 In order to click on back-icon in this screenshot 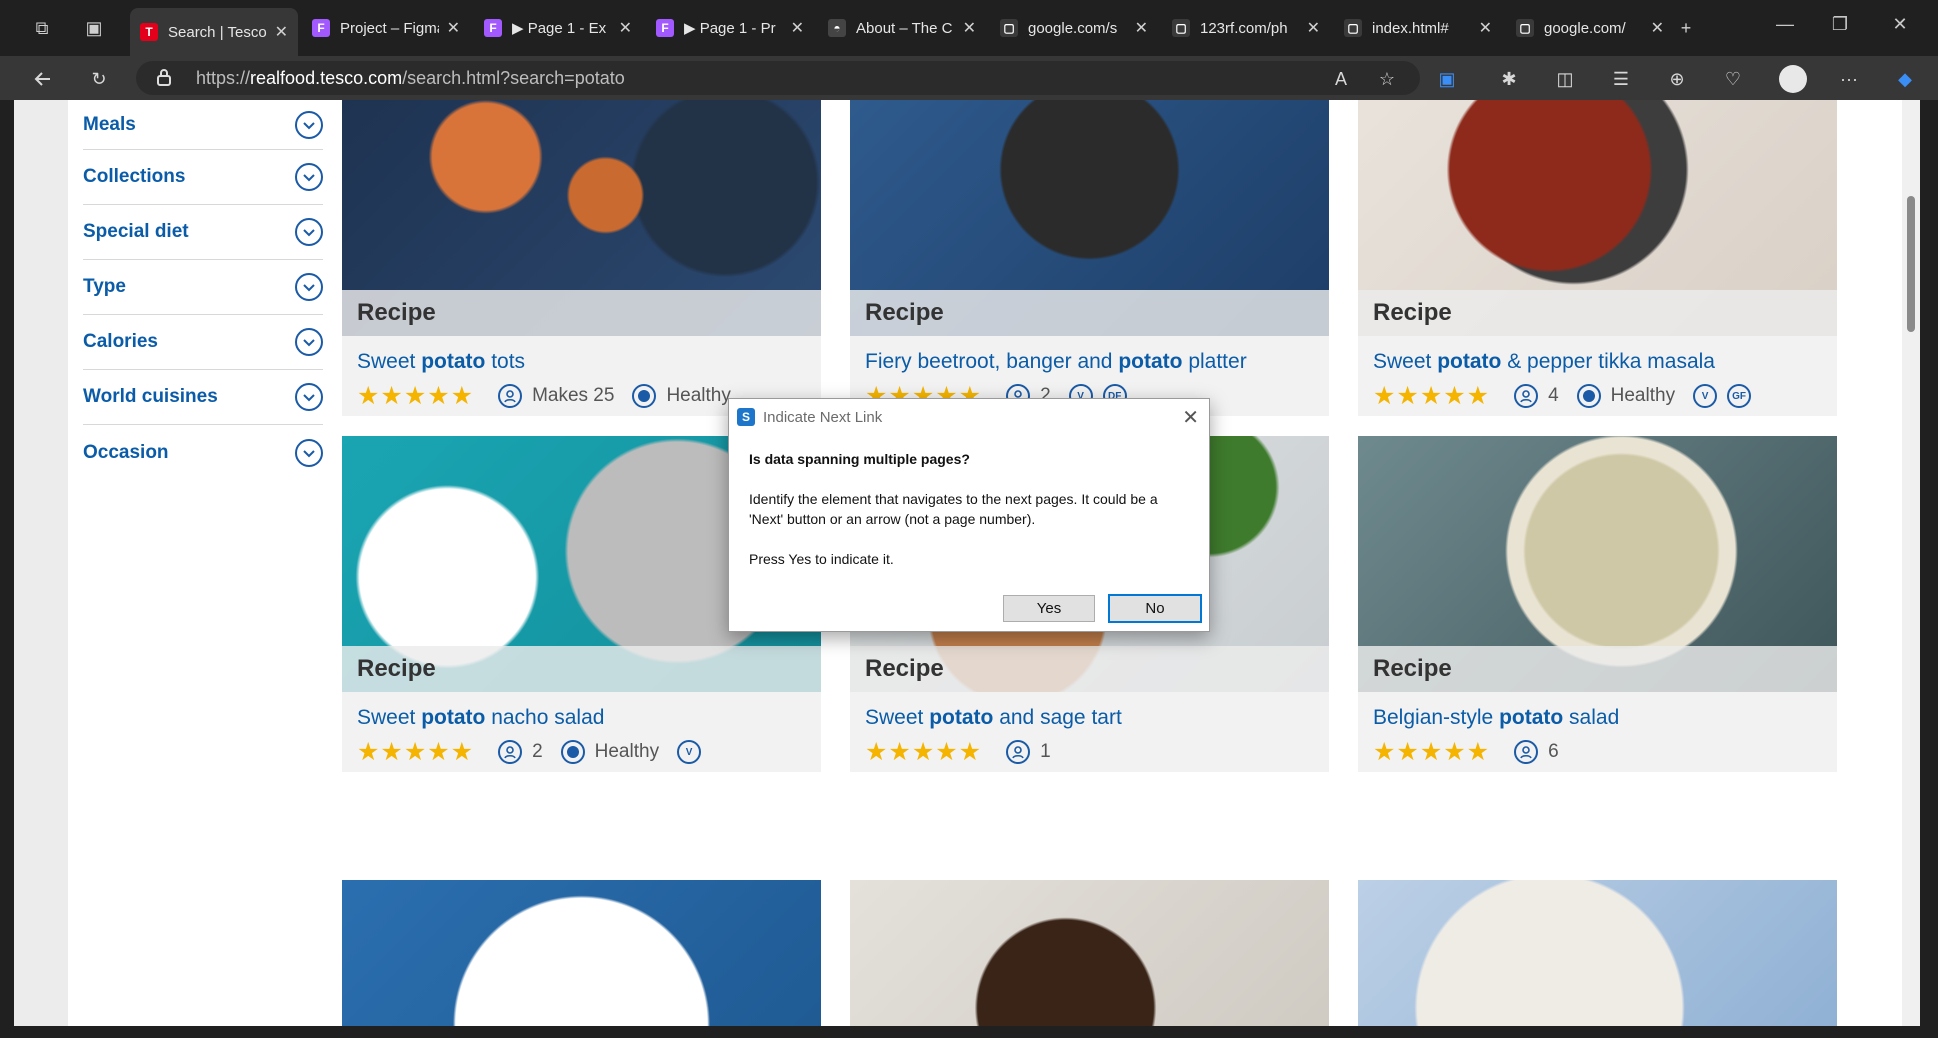, I will do `click(43, 79)`.